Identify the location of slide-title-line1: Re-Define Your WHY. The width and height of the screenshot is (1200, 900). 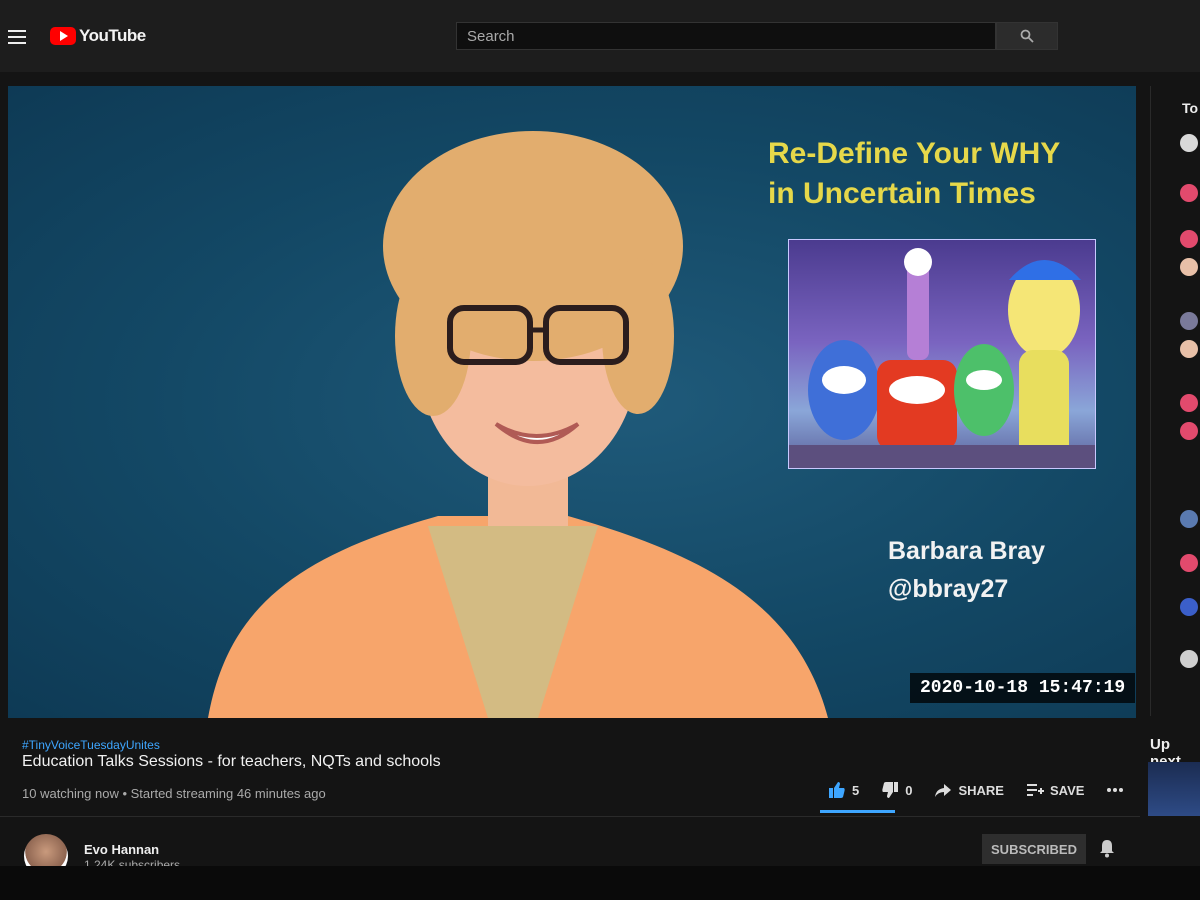
(914, 153).